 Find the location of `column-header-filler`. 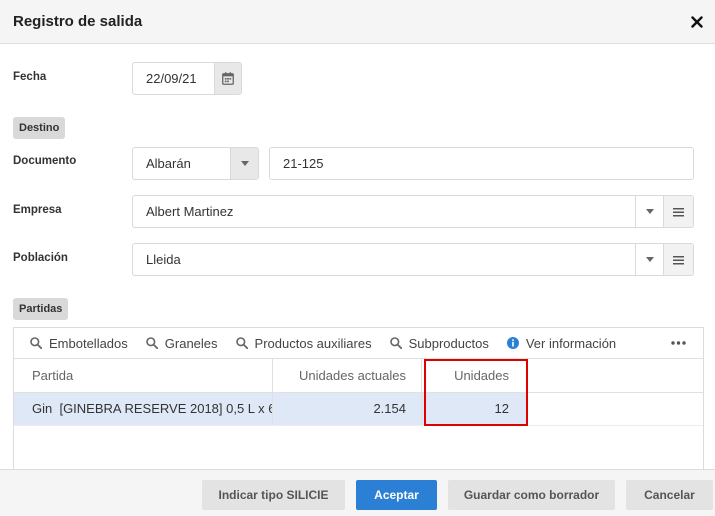

column-header-filler is located at coordinates (615, 375).